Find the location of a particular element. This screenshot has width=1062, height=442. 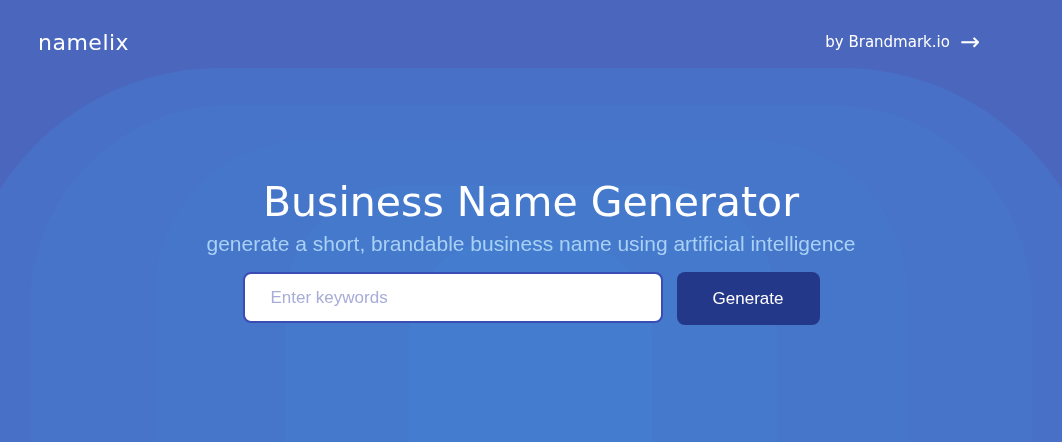

generate-button: Generate is located at coordinates (748, 298).